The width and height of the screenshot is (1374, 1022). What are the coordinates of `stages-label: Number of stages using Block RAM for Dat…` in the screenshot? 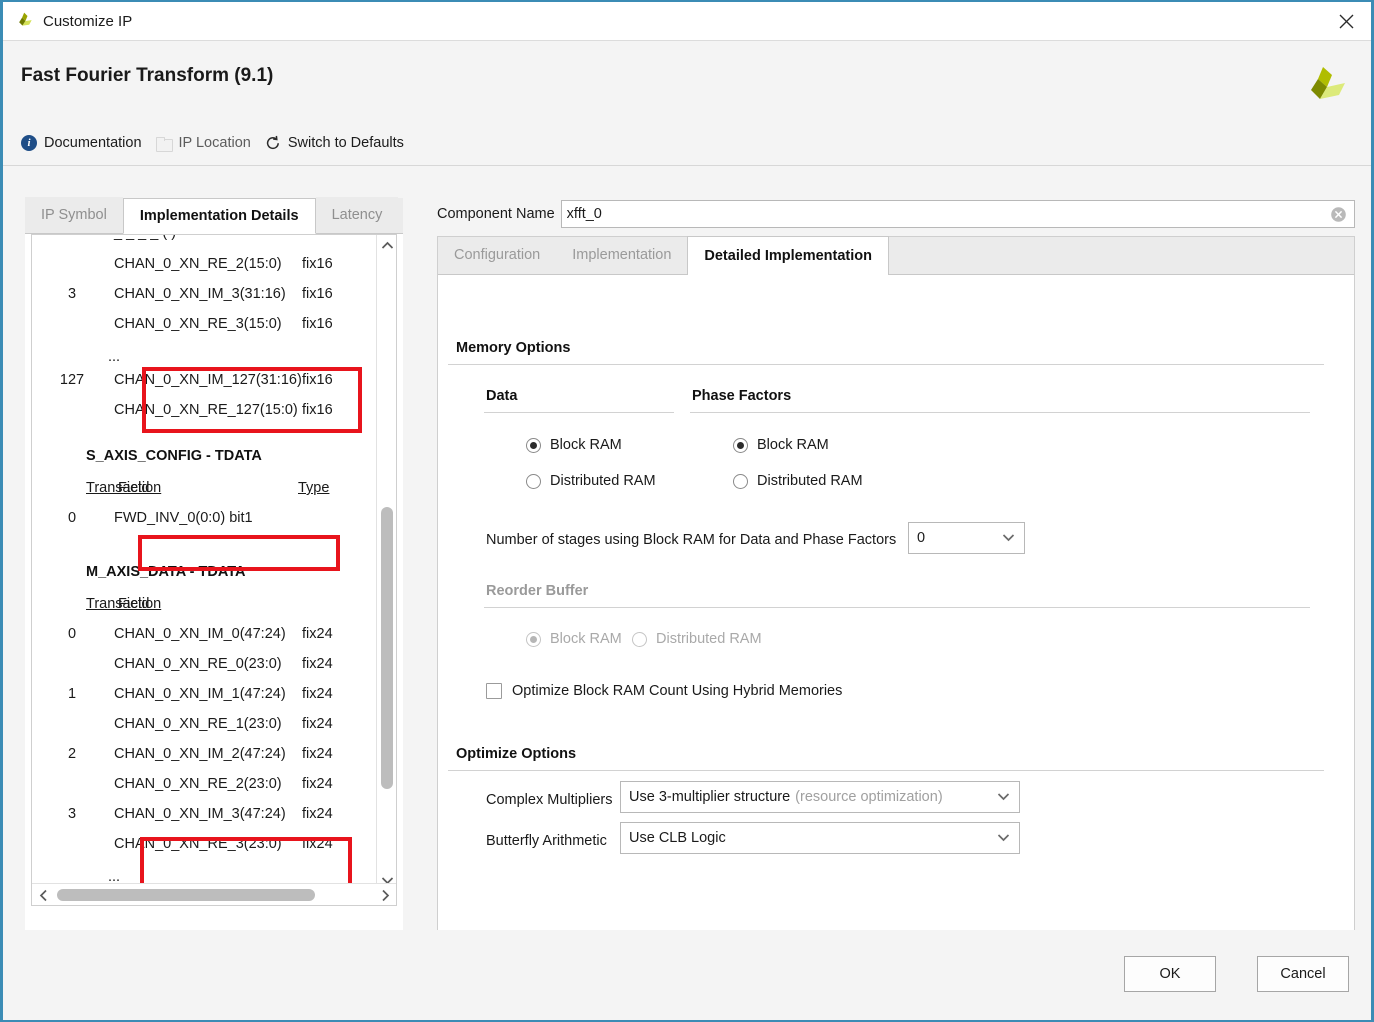 It's located at (691, 540).